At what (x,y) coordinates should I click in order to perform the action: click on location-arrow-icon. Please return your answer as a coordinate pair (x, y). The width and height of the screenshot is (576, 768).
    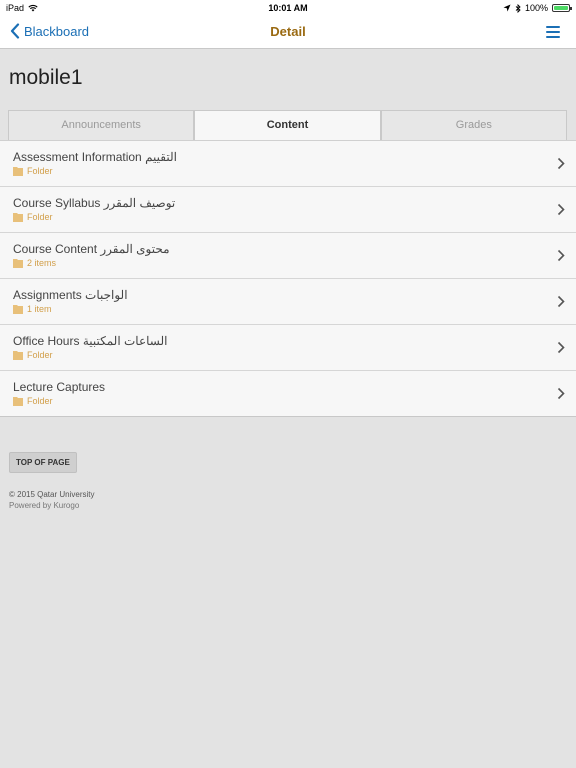
    Looking at the image, I should click on (507, 8).